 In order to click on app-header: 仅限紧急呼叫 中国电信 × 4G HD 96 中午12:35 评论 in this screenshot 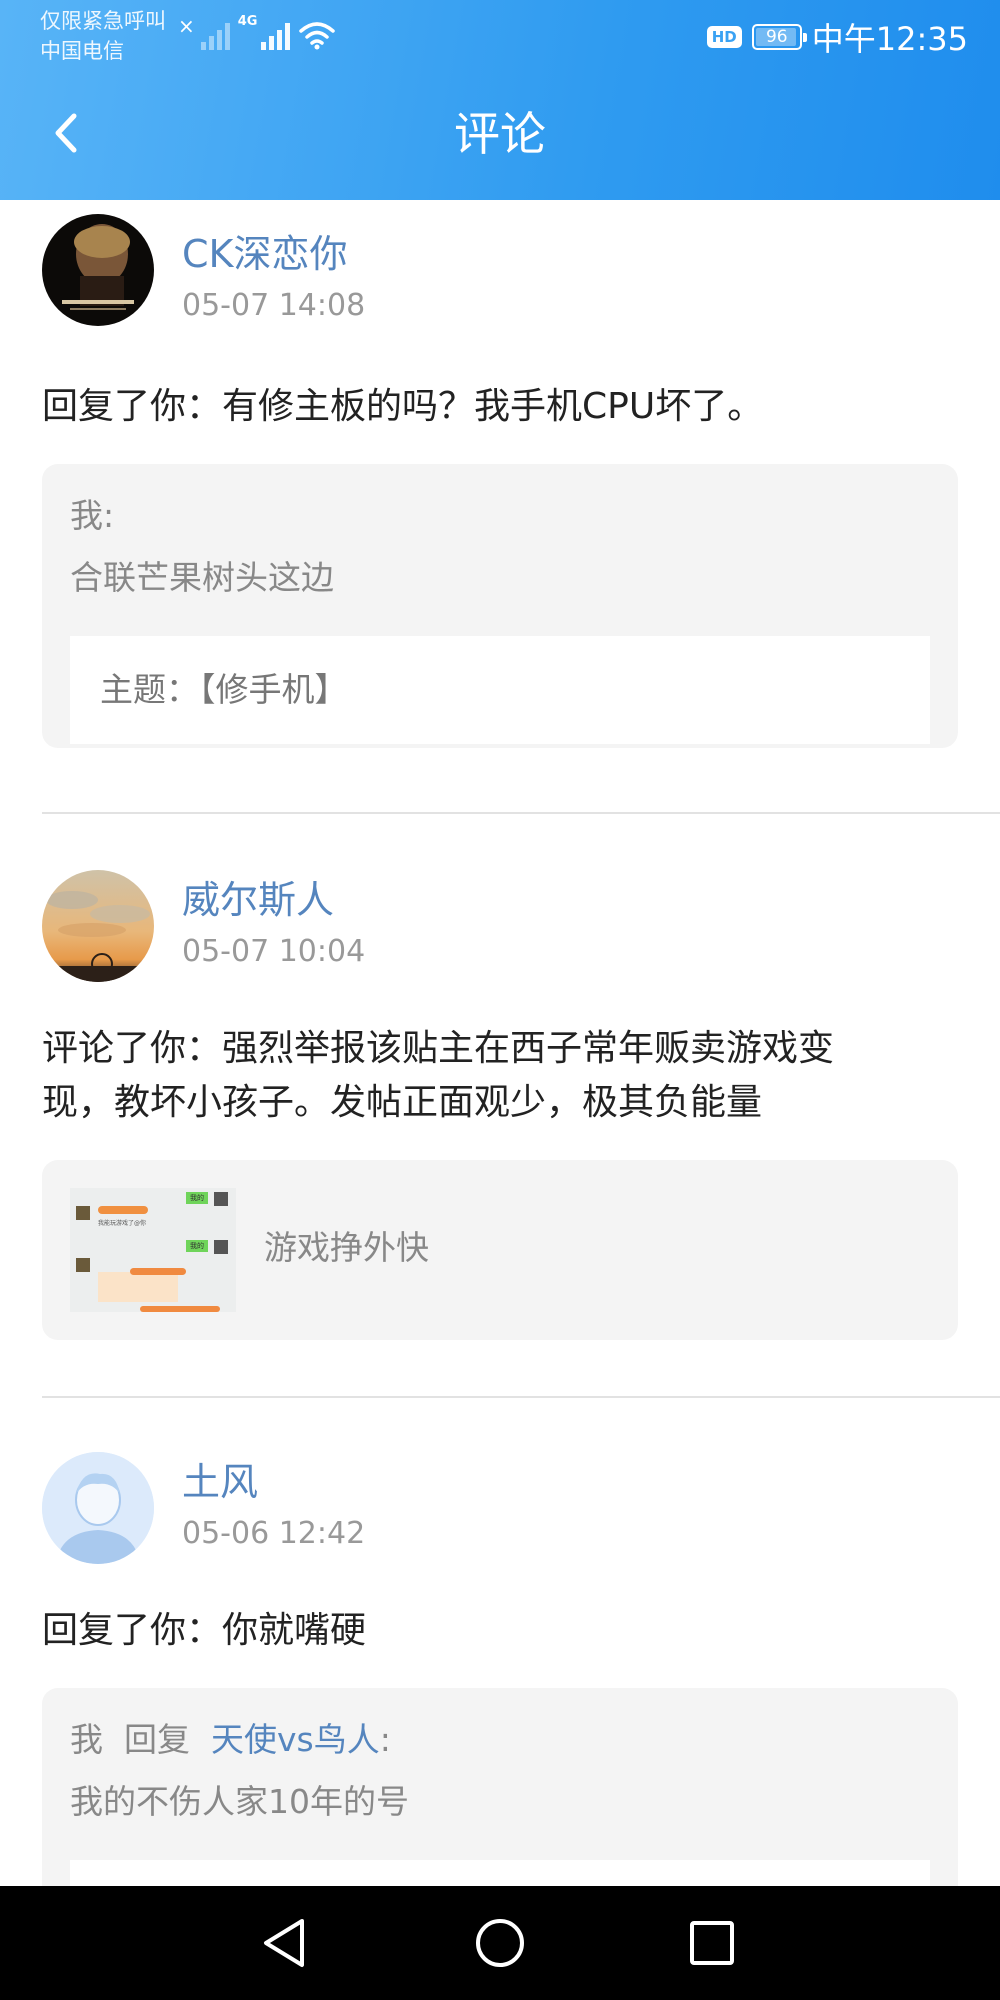, I will do `click(500, 100)`.